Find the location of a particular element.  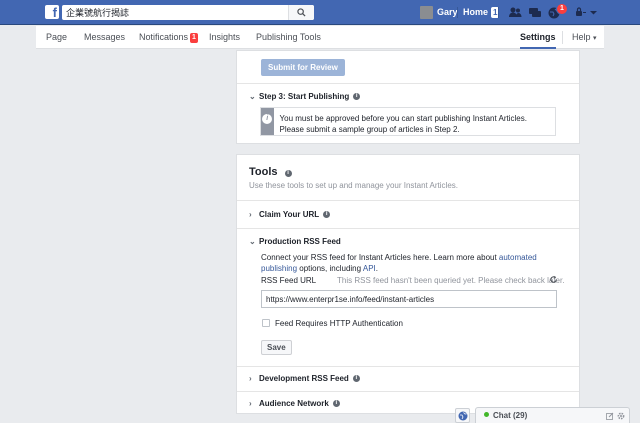

tab-notifications-badge: 1 is located at coordinates (194, 38).